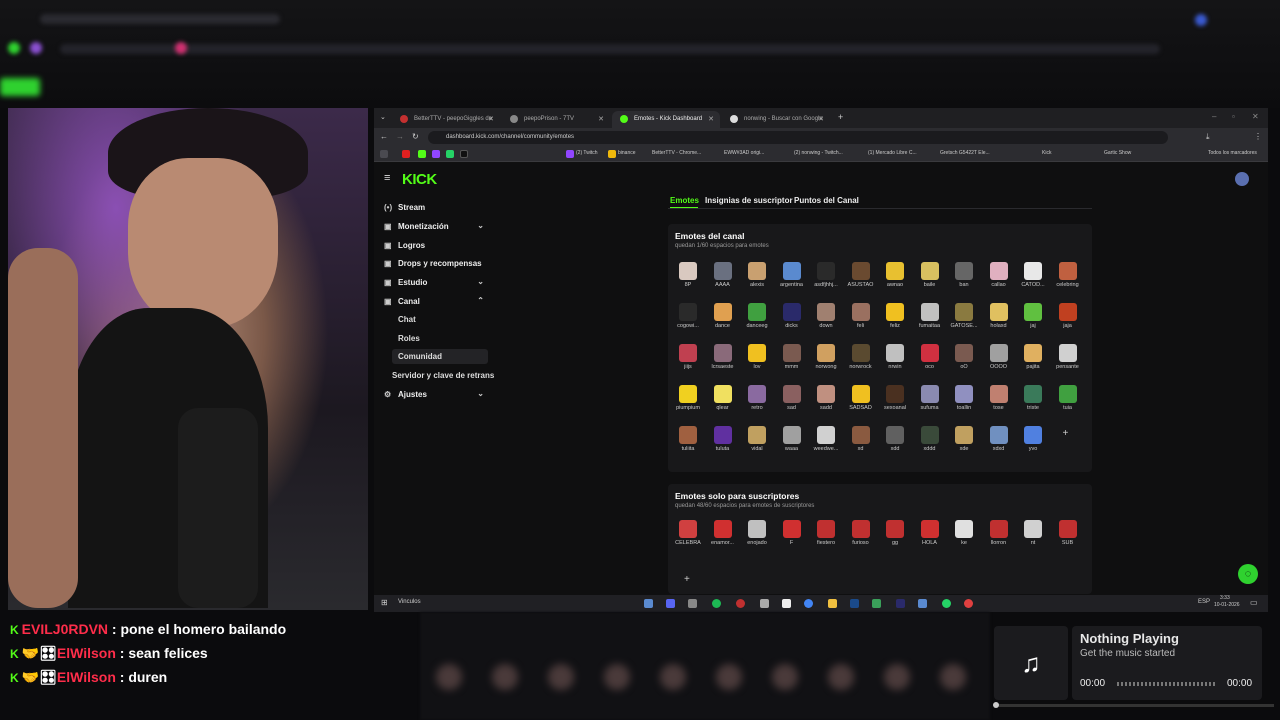  Describe the element at coordinates (723, 323) in the screenshot. I see `emote-item: dance` at that location.